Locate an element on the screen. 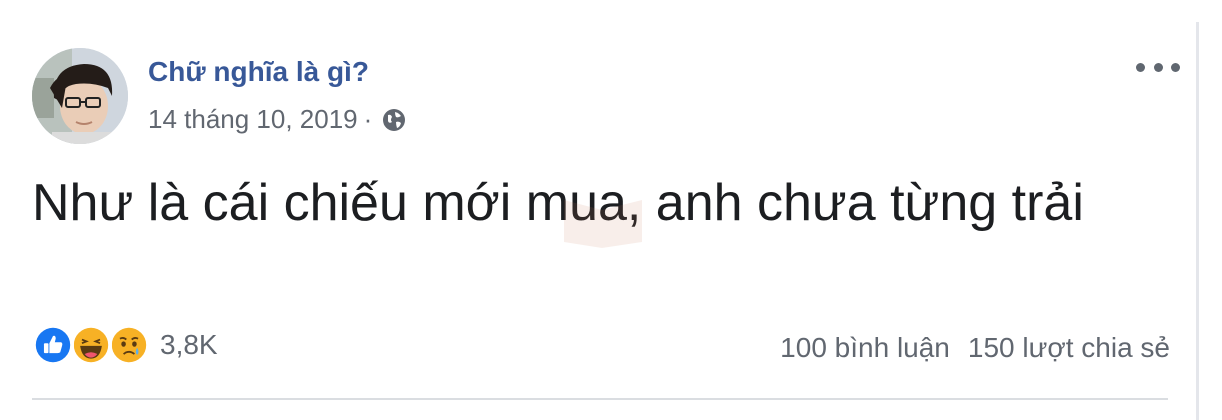 The image size is (1222, 420). right-border is located at coordinates (1197, 221).